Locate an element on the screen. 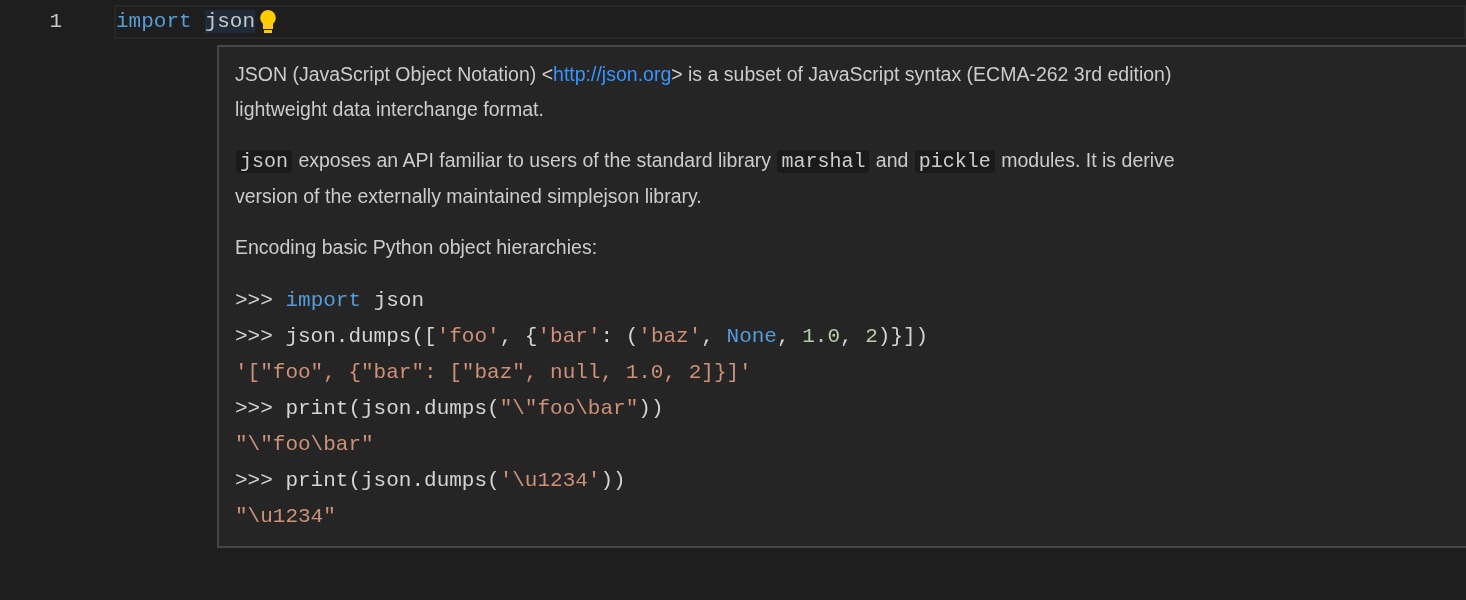  inline-code: pickle is located at coordinates (954, 161).